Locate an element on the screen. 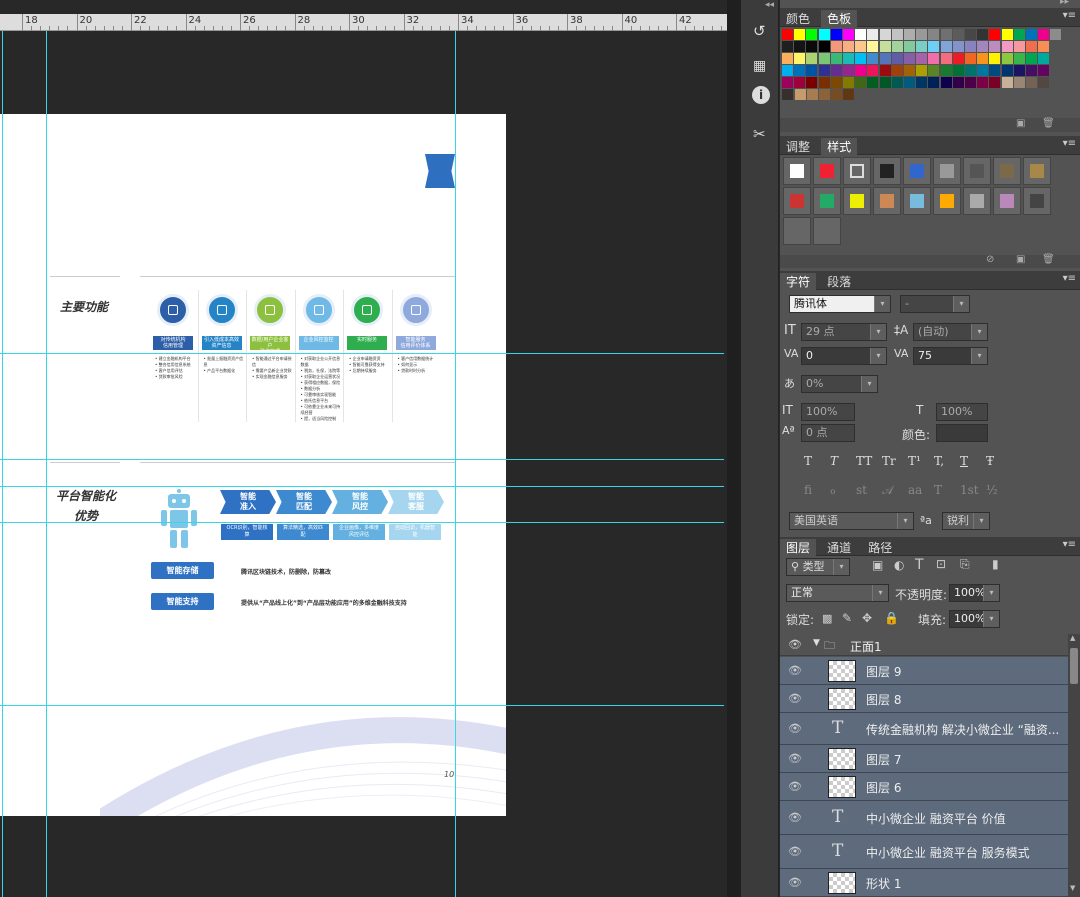  blend-mode-select: 正常 ▾ is located at coordinates (837, 593).